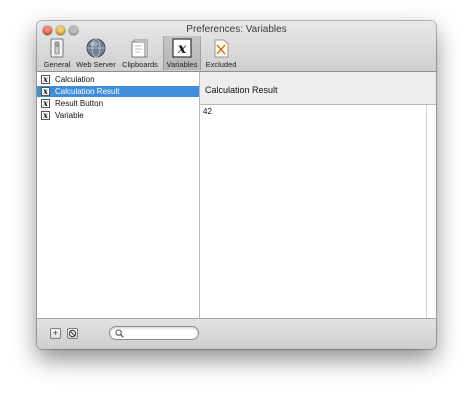 This screenshot has width=474, height=401. I want to click on list-item-variable: x Variable, so click(118, 115).